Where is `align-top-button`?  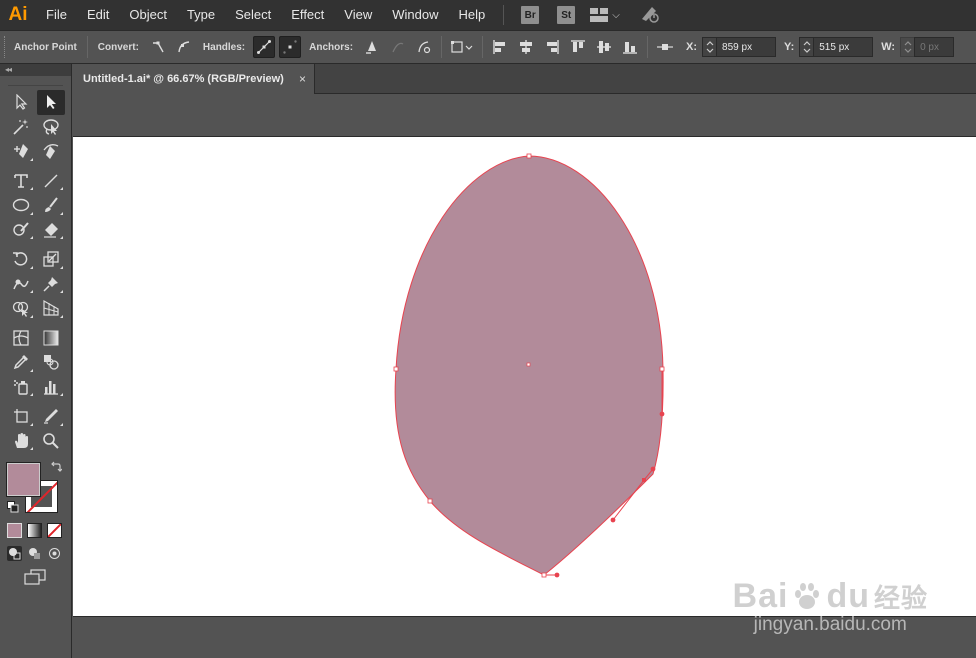 align-top-button is located at coordinates (578, 47).